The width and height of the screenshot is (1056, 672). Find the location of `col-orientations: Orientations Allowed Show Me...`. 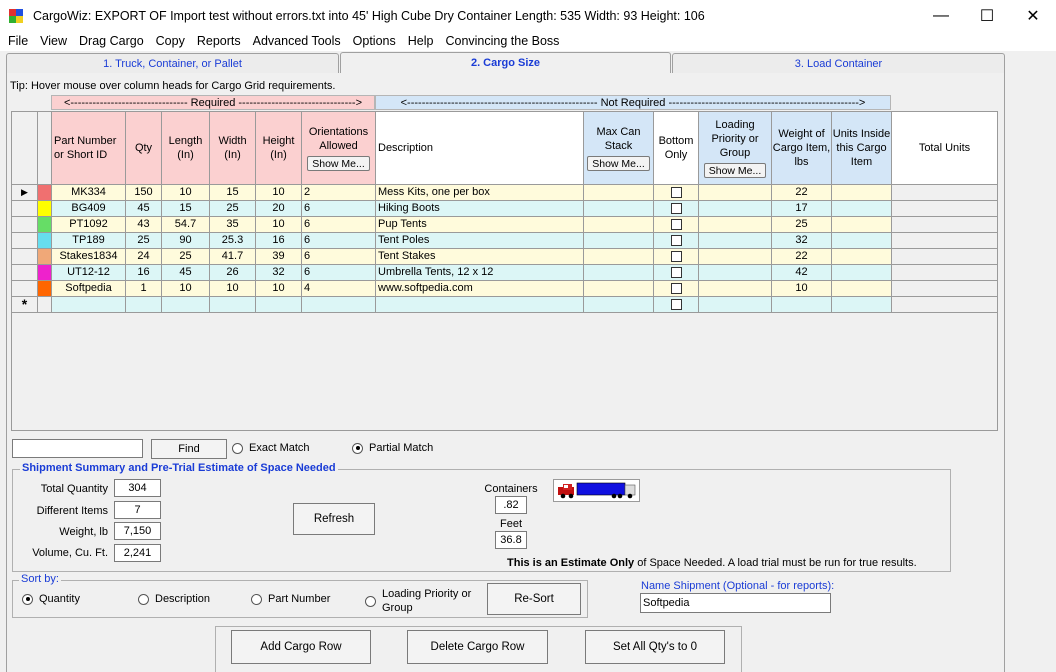

col-orientations: Orientations Allowed Show Me... is located at coordinates (339, 148).